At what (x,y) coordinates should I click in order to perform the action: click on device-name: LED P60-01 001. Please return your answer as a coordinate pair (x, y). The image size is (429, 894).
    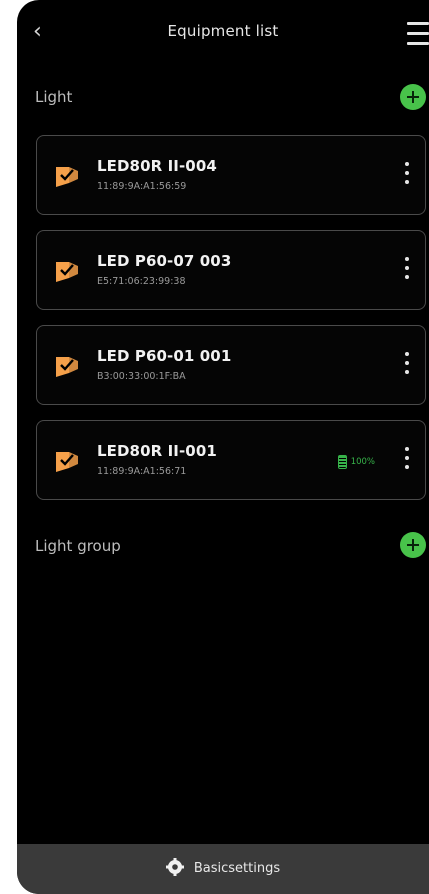
    Looking at the image, I should click on (164, 356).